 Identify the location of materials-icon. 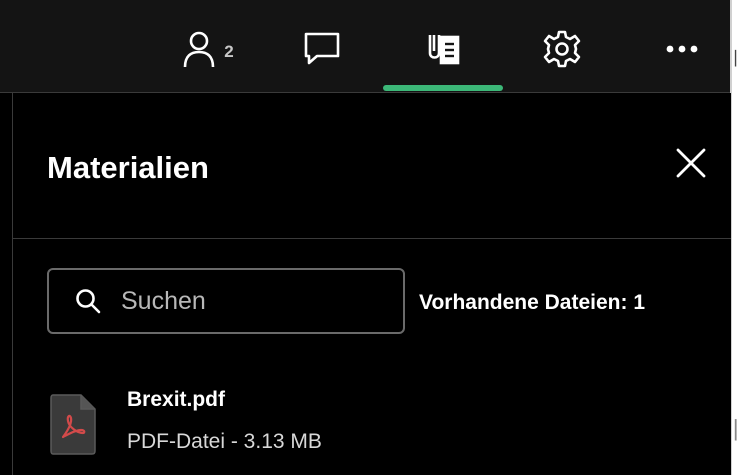
(442, 49).